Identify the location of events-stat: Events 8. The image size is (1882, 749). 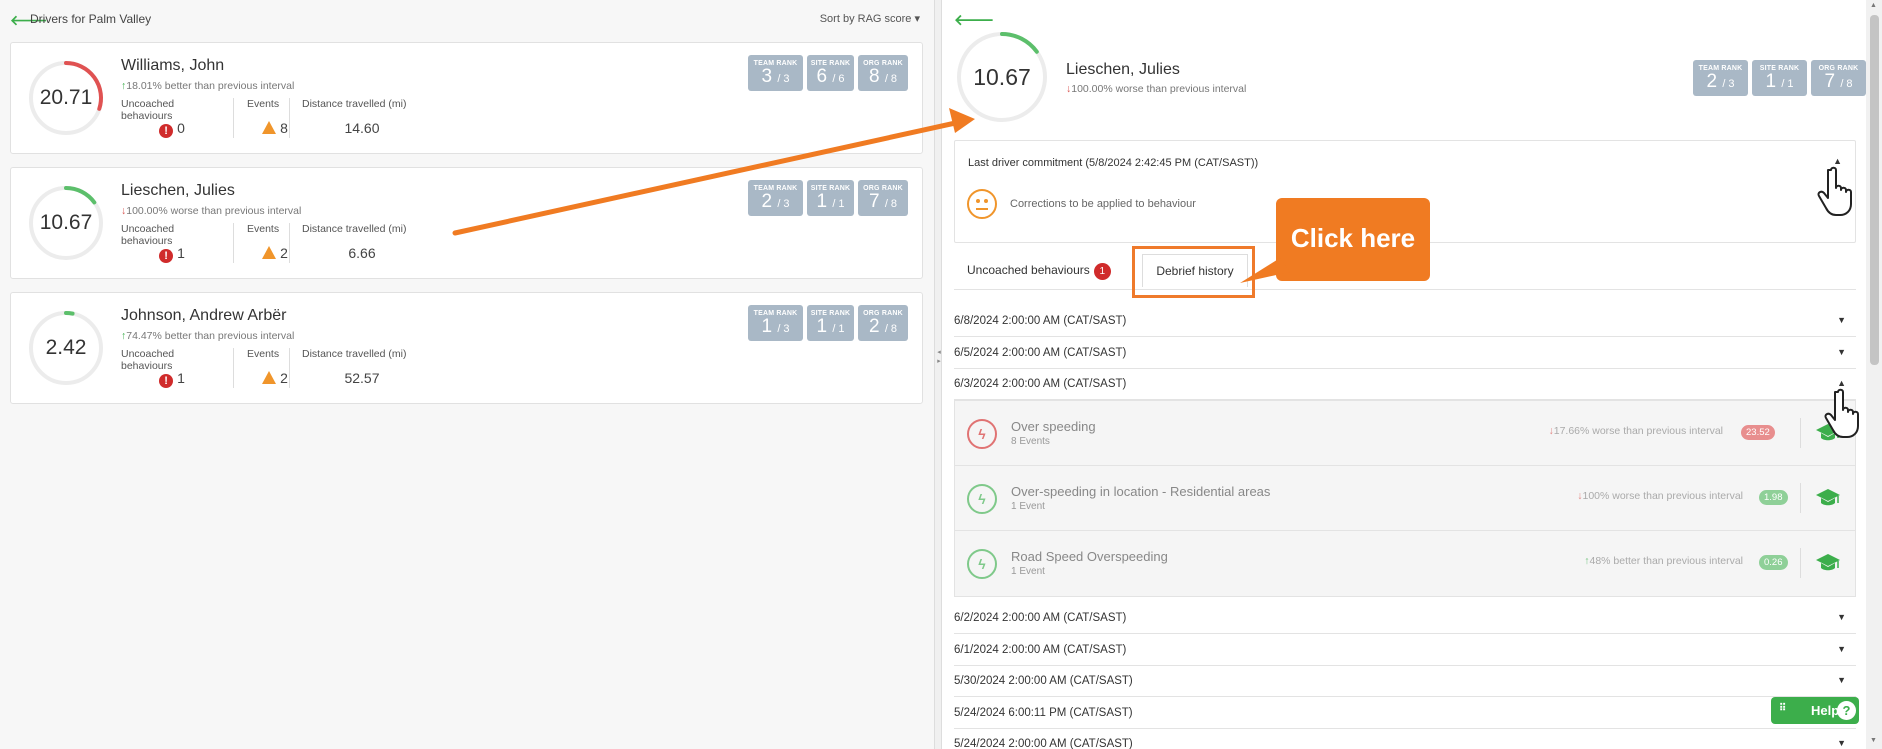
(275, 119).